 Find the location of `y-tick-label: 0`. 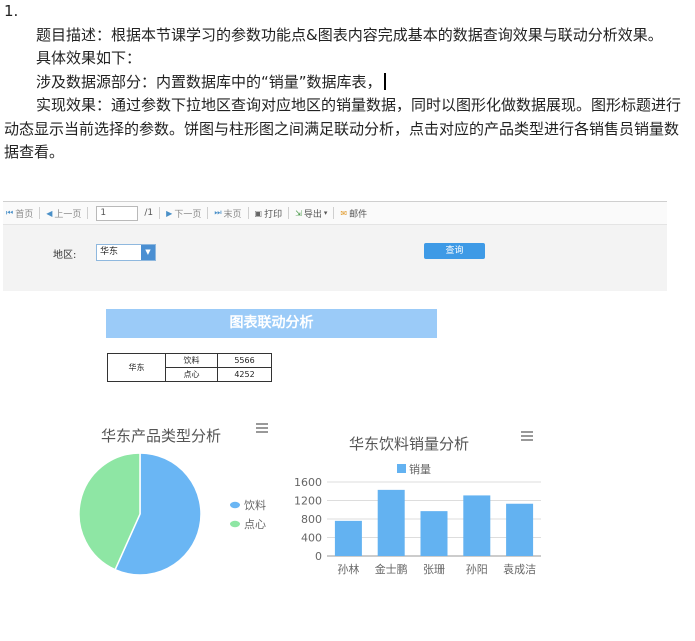

y-tick-label: 0 is located at coordinates (318, 556).